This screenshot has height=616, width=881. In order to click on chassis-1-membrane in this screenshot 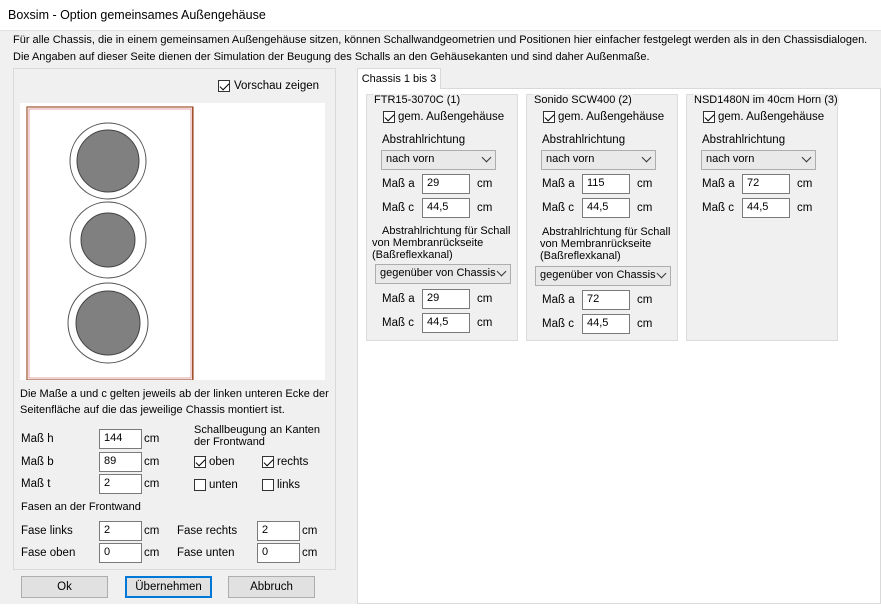, I will do `click(108, 161)`.